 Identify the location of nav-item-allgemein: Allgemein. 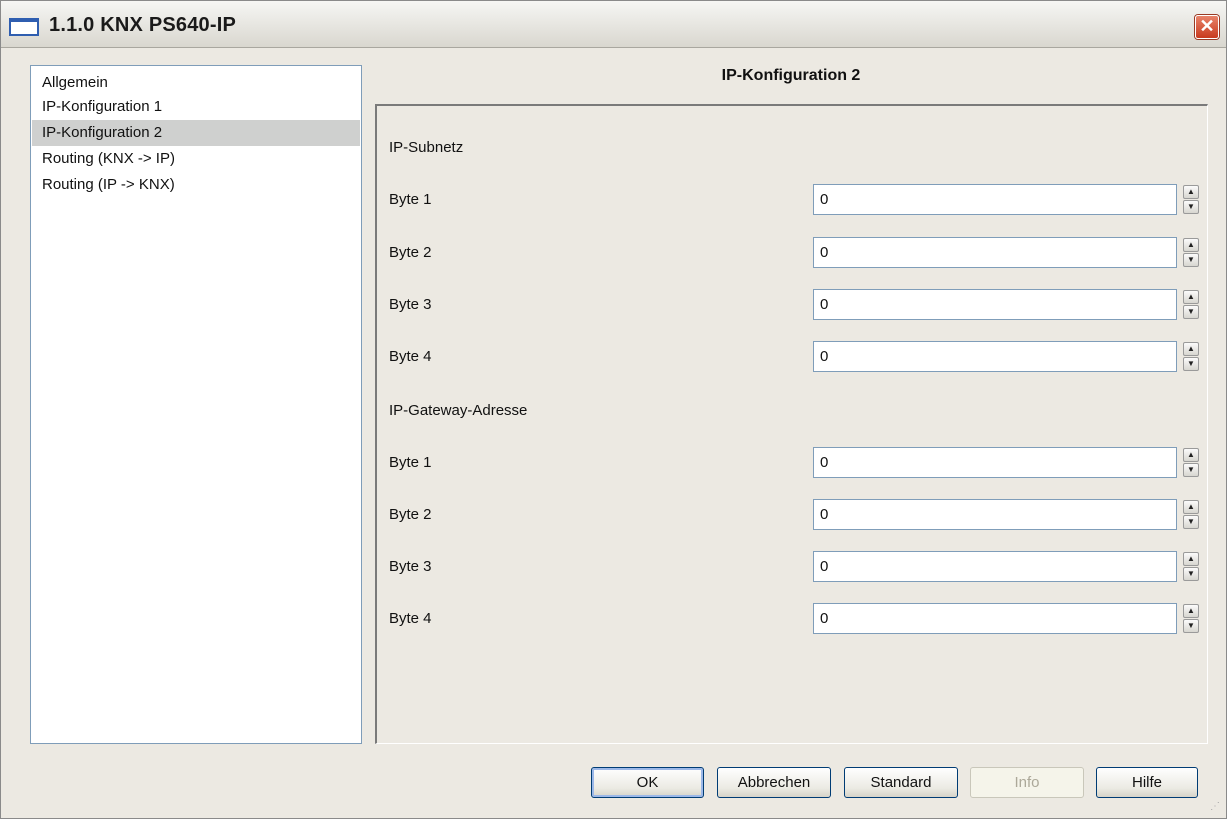
(196, 83).